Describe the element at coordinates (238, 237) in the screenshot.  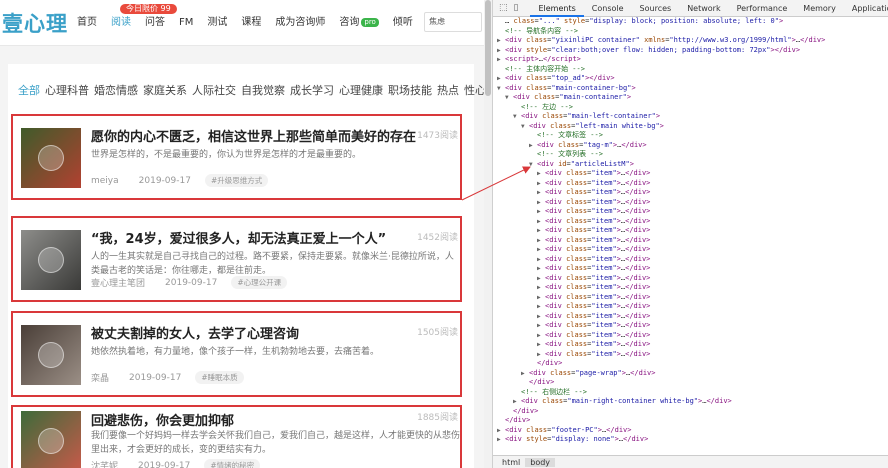
I see `article-title: “我，24岁，爱过很多人，却无法真正爱上一个人”` at that location.